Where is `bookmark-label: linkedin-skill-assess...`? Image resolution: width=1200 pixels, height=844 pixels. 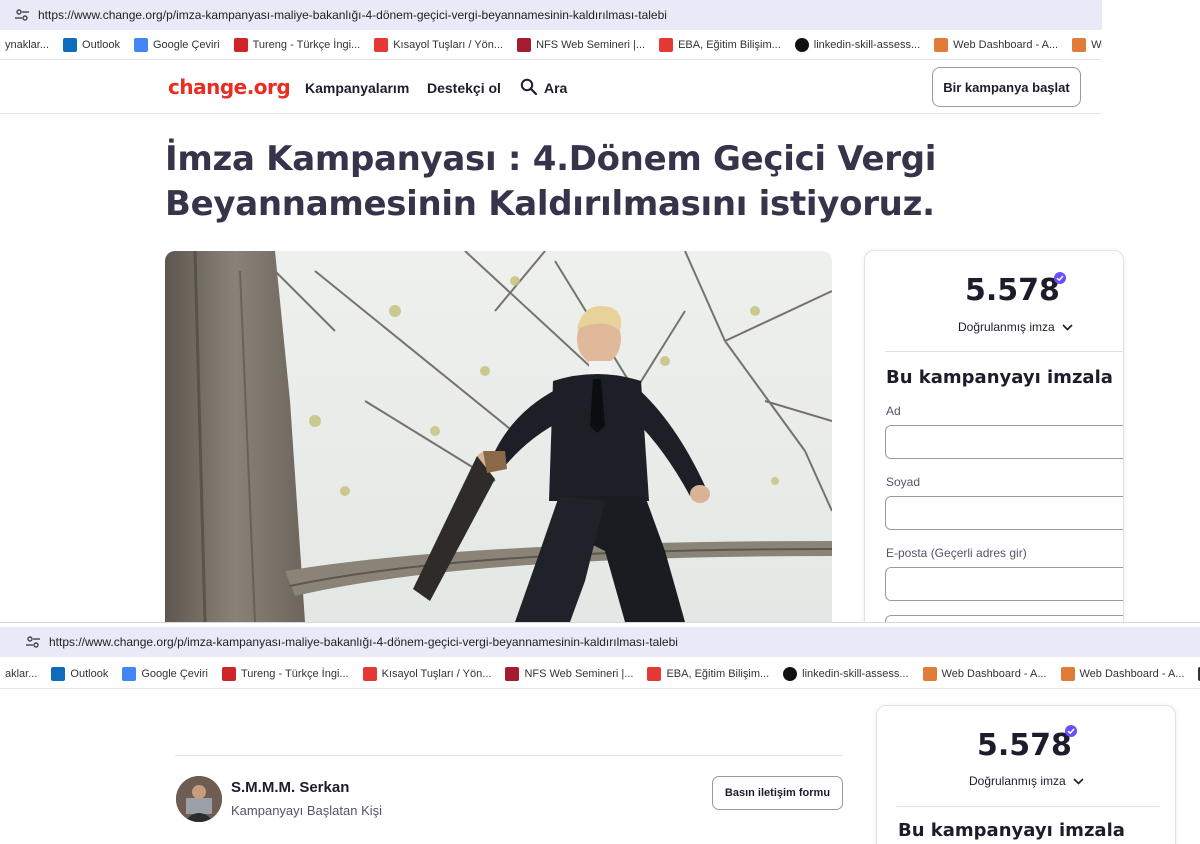 bookmark-label: linkedin-skill-assess... is located at coordinates (867, 44).